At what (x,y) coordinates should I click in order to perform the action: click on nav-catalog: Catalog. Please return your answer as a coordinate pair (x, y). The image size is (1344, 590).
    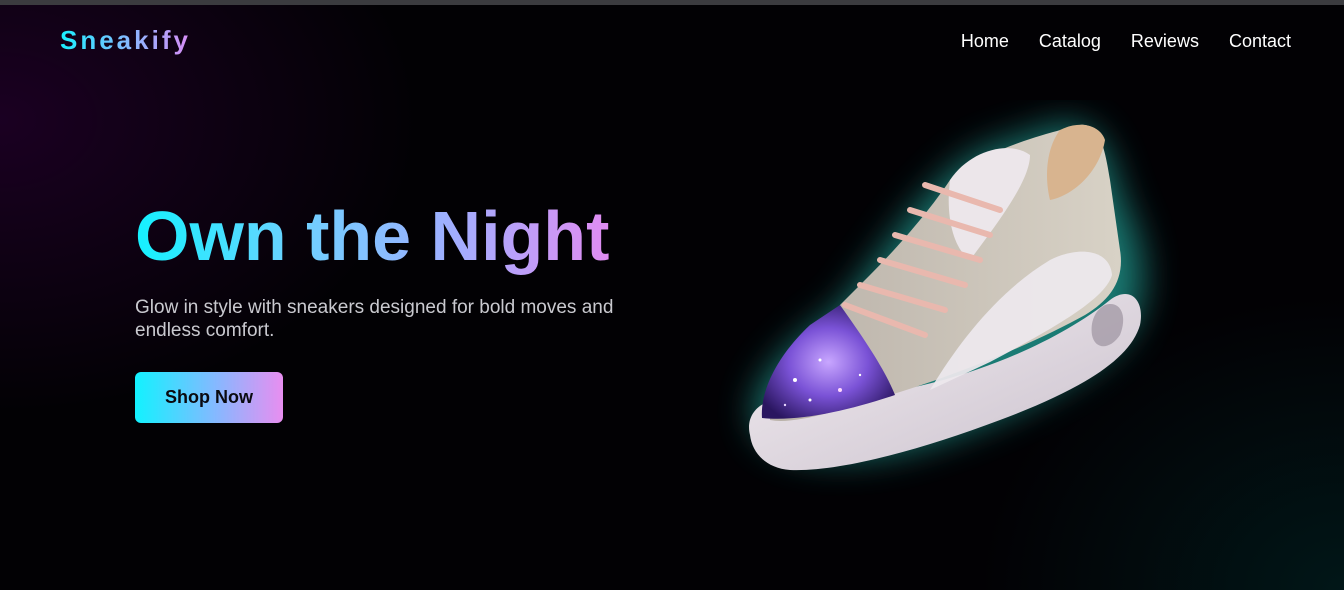
    Looking at the image, I should click on (1070, 41).